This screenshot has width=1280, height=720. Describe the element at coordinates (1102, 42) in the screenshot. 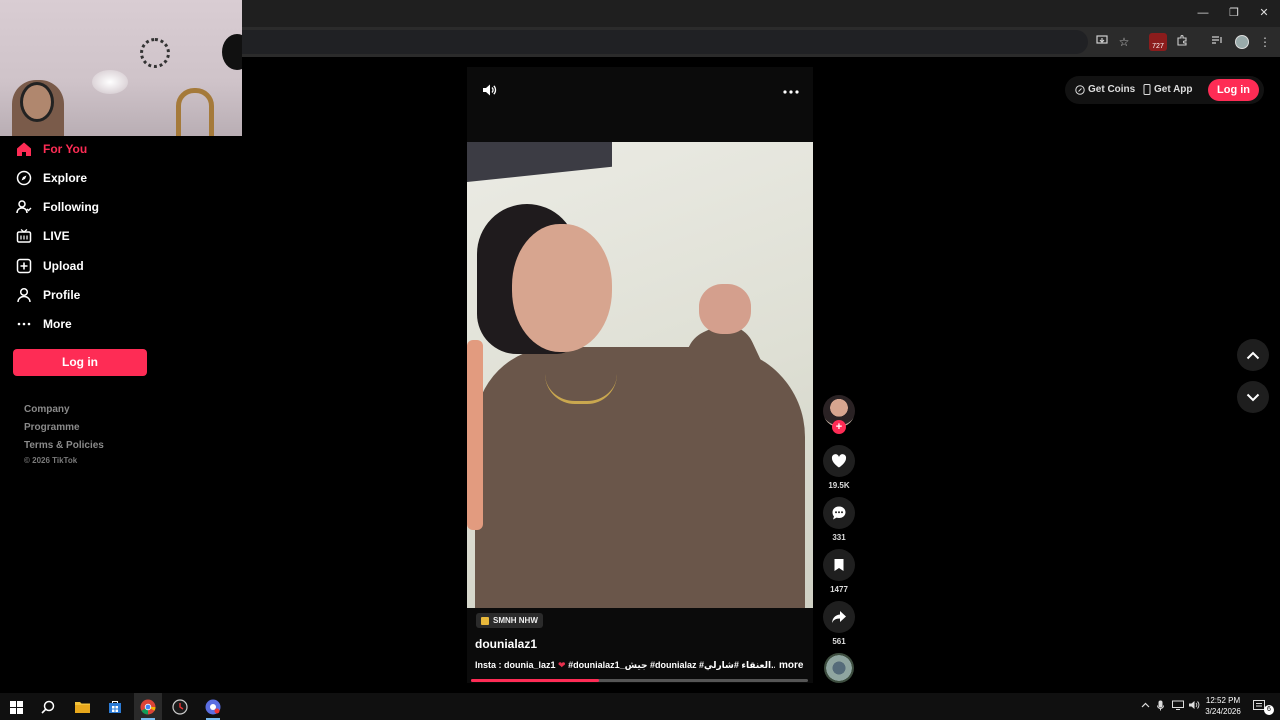

I see `install-app-icon` at that location.